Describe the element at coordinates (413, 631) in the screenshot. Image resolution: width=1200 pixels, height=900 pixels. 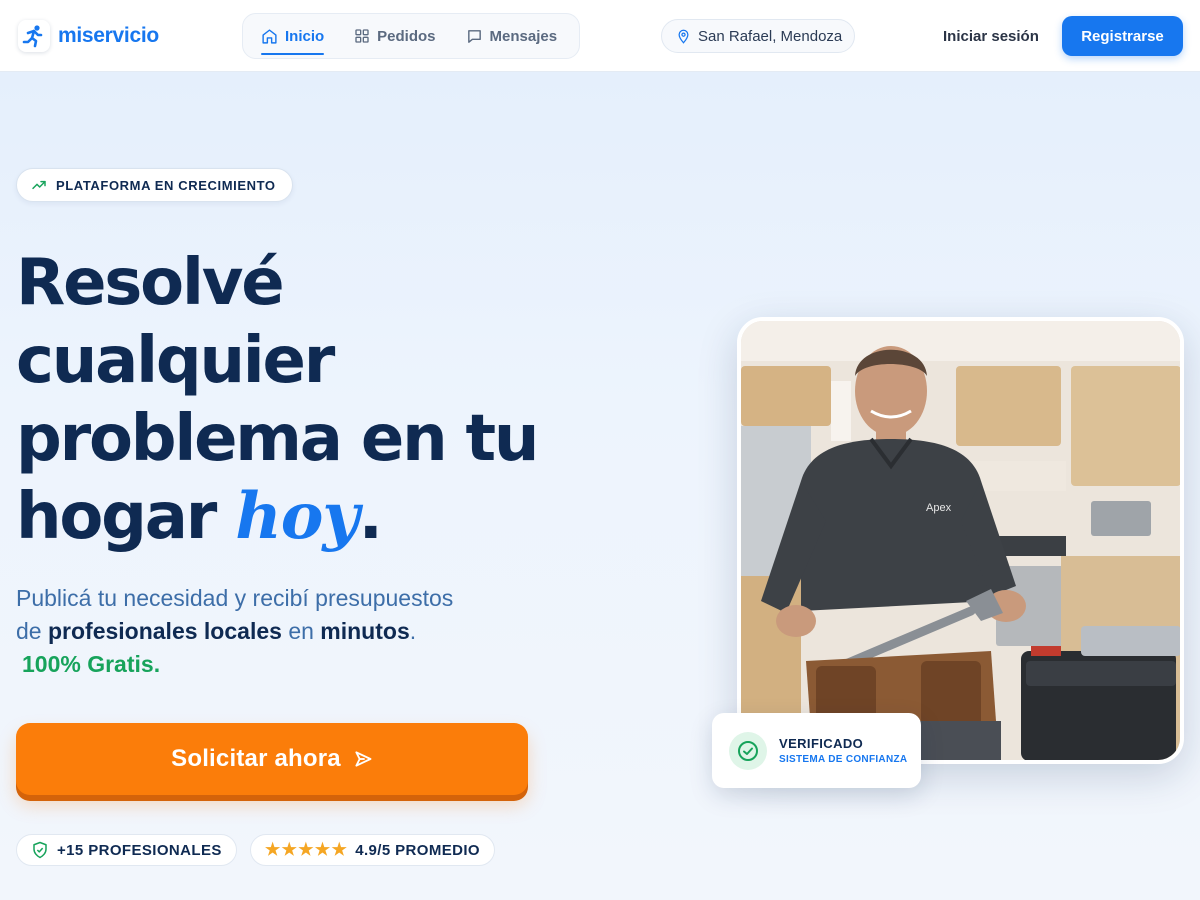
I see `subtext-part: .` at that location.